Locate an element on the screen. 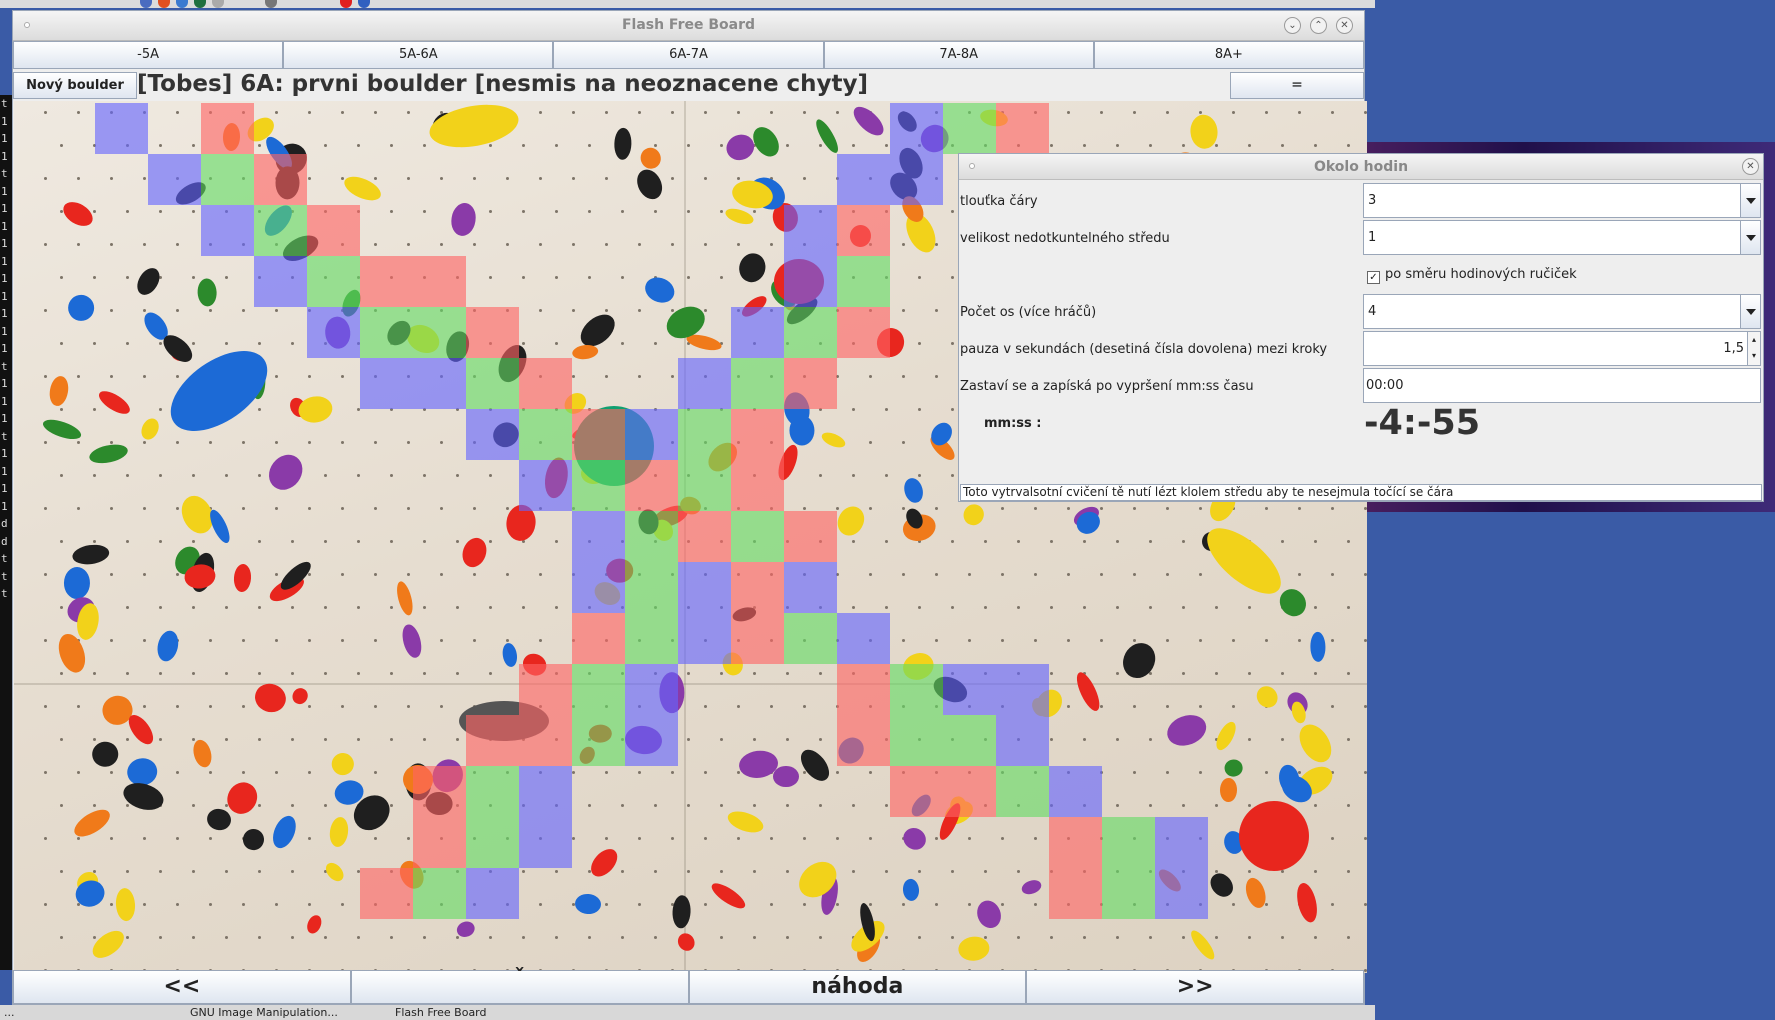 The height and width of the screenshot is (1020, 1775). taskbar-item: Flash Free Board is located at coordinates (441, 1012).